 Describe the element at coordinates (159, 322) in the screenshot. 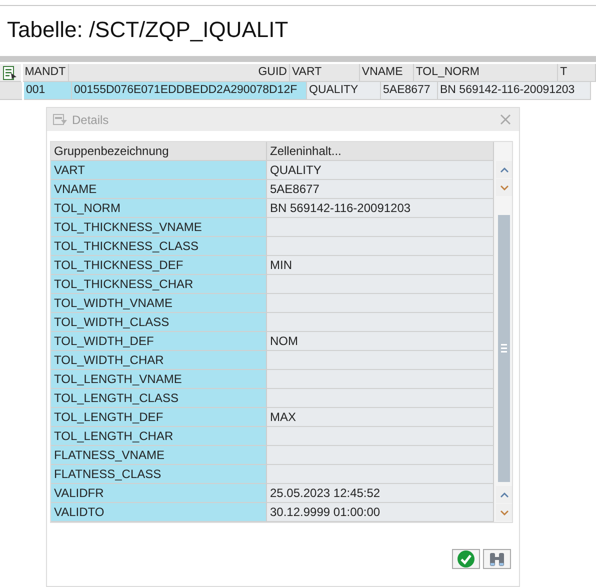

I see `table-cell: TOL_WIDTH_CLASS` at that location.